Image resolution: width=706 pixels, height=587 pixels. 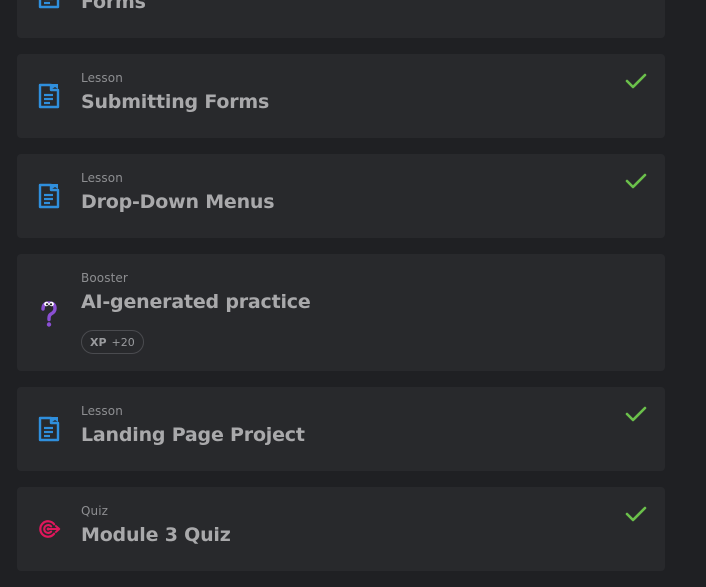 I want to click on list-item: Lesson Drop-Down Menus, so click(x=341, y=196).